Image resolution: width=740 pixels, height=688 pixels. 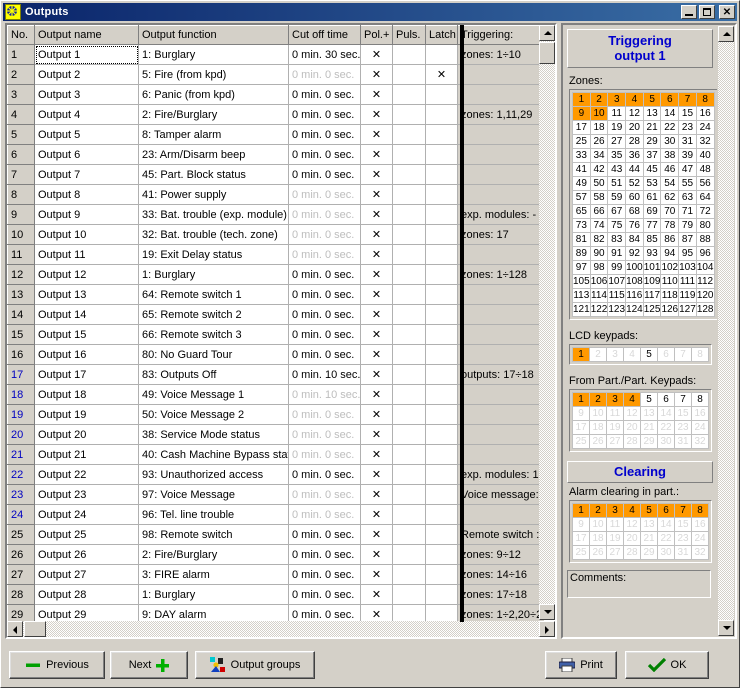 I want to click on cell-10: 10, so click(x=598, y=524).